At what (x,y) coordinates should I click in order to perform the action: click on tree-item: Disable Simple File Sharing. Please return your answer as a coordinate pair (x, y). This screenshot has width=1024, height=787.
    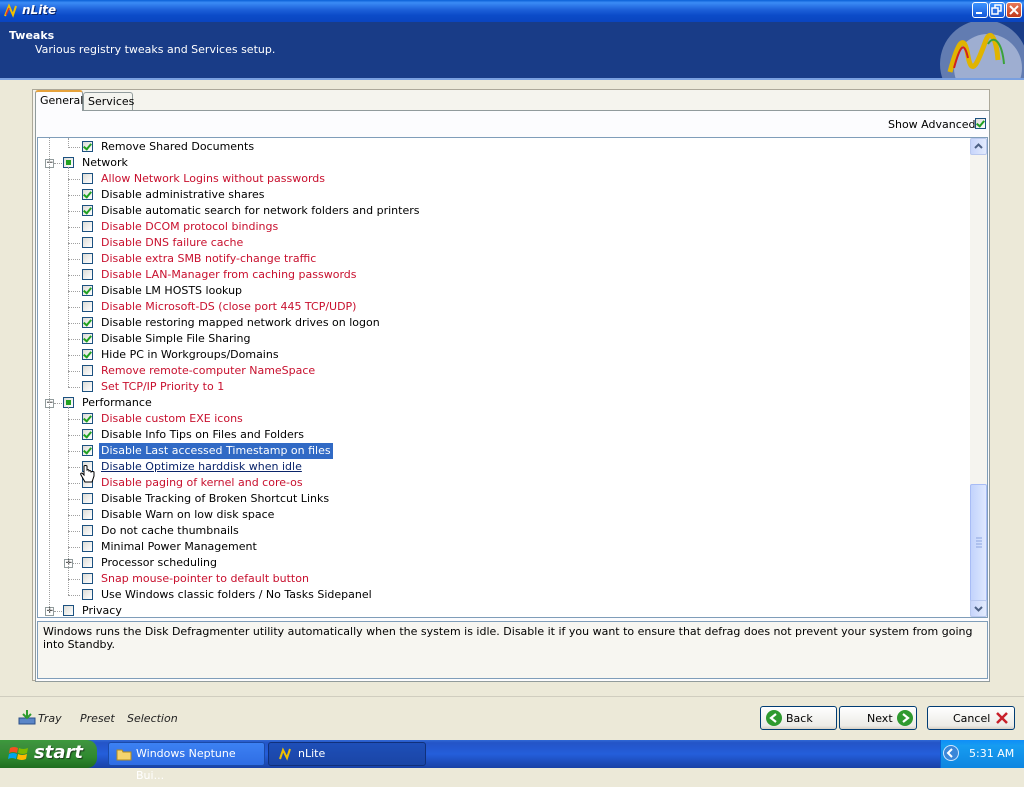
    Looking at the image, I should click on (503, 339).